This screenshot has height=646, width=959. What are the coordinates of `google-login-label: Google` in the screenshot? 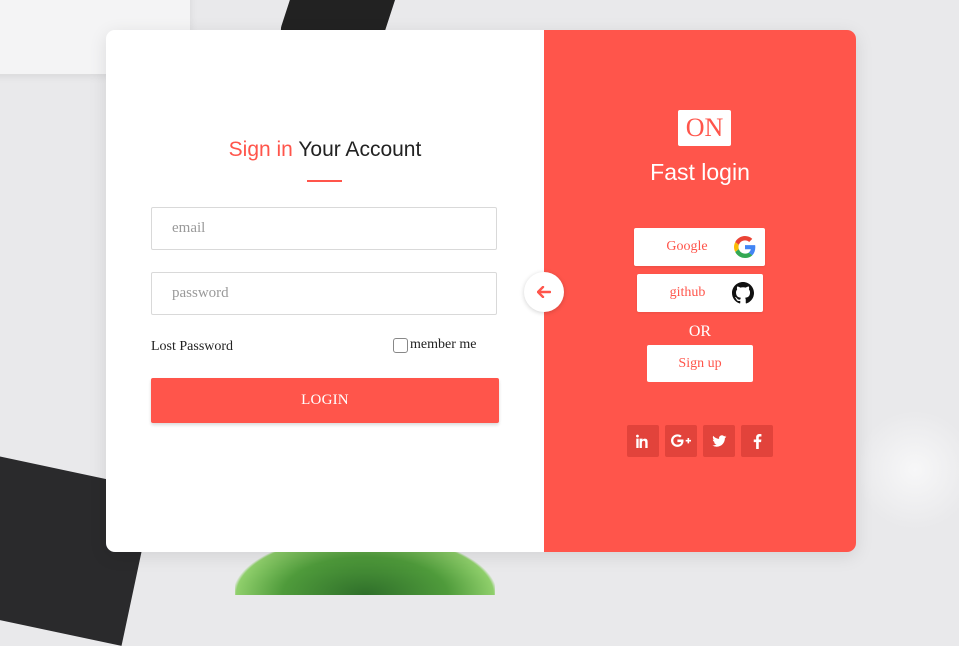 It's located at (687, 246).